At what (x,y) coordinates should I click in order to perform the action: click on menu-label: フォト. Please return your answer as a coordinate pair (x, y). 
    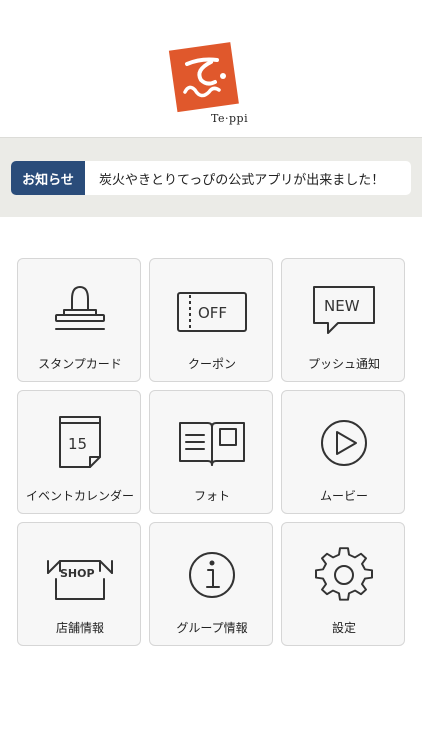
    Looking at the image, I should click on (211, 496).